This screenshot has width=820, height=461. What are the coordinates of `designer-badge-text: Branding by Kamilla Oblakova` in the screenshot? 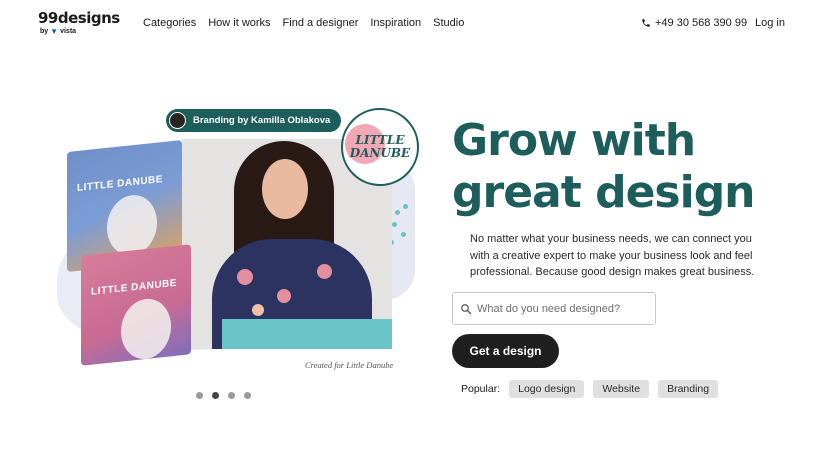 It's located at (262, 120).